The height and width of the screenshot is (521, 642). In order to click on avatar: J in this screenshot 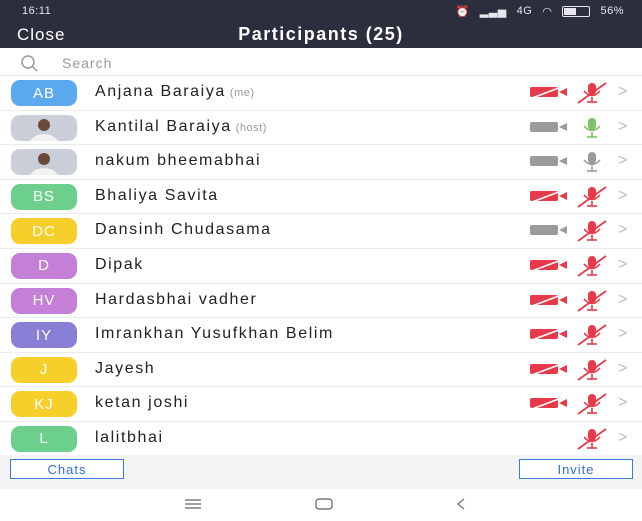, I will do `click(44, 369)`.